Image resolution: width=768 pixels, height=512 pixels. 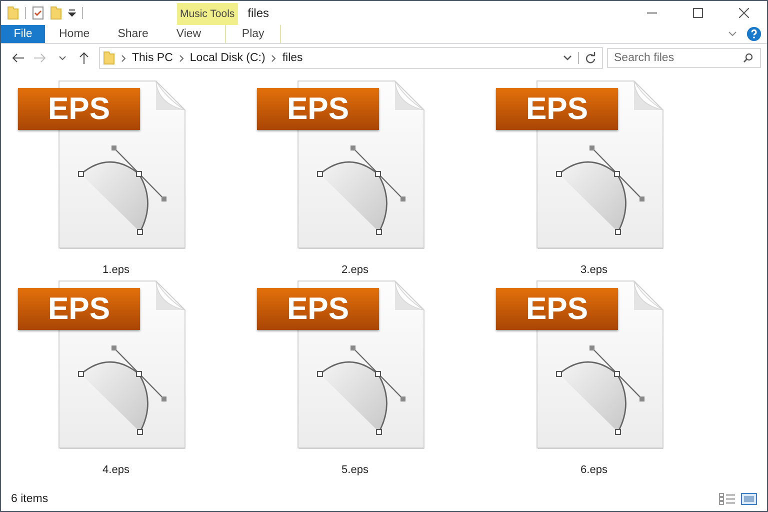 I want to click on dropdown-icon, so click(x=567, y=58).